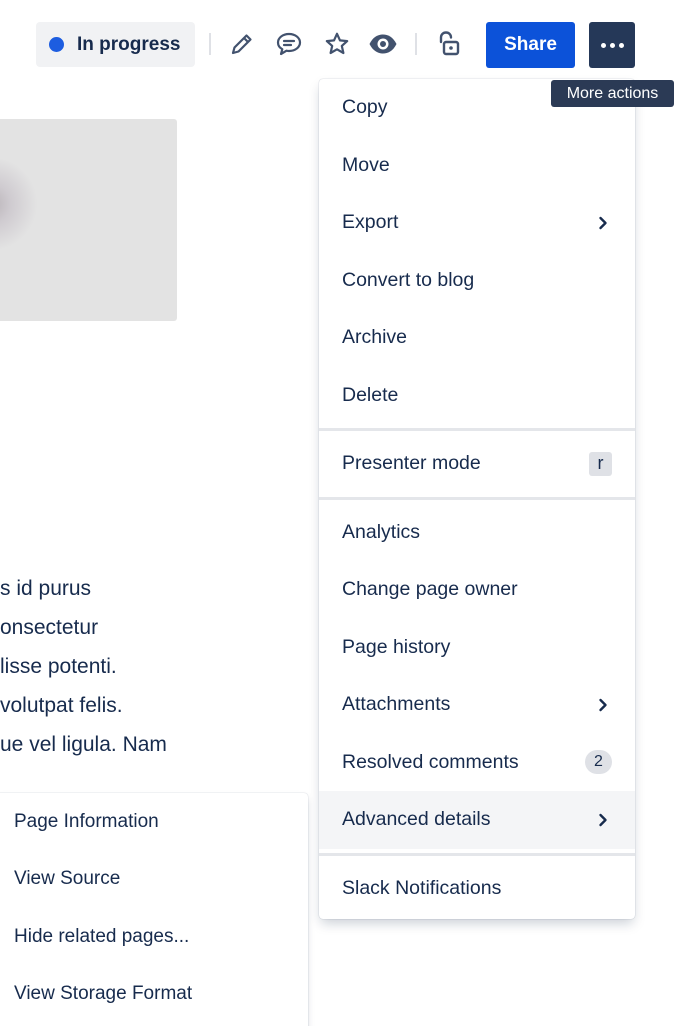  Describe the element at coordinates (422, 887) in the screenshot. I see `menu-item-label: Slack Notifications` at that location.